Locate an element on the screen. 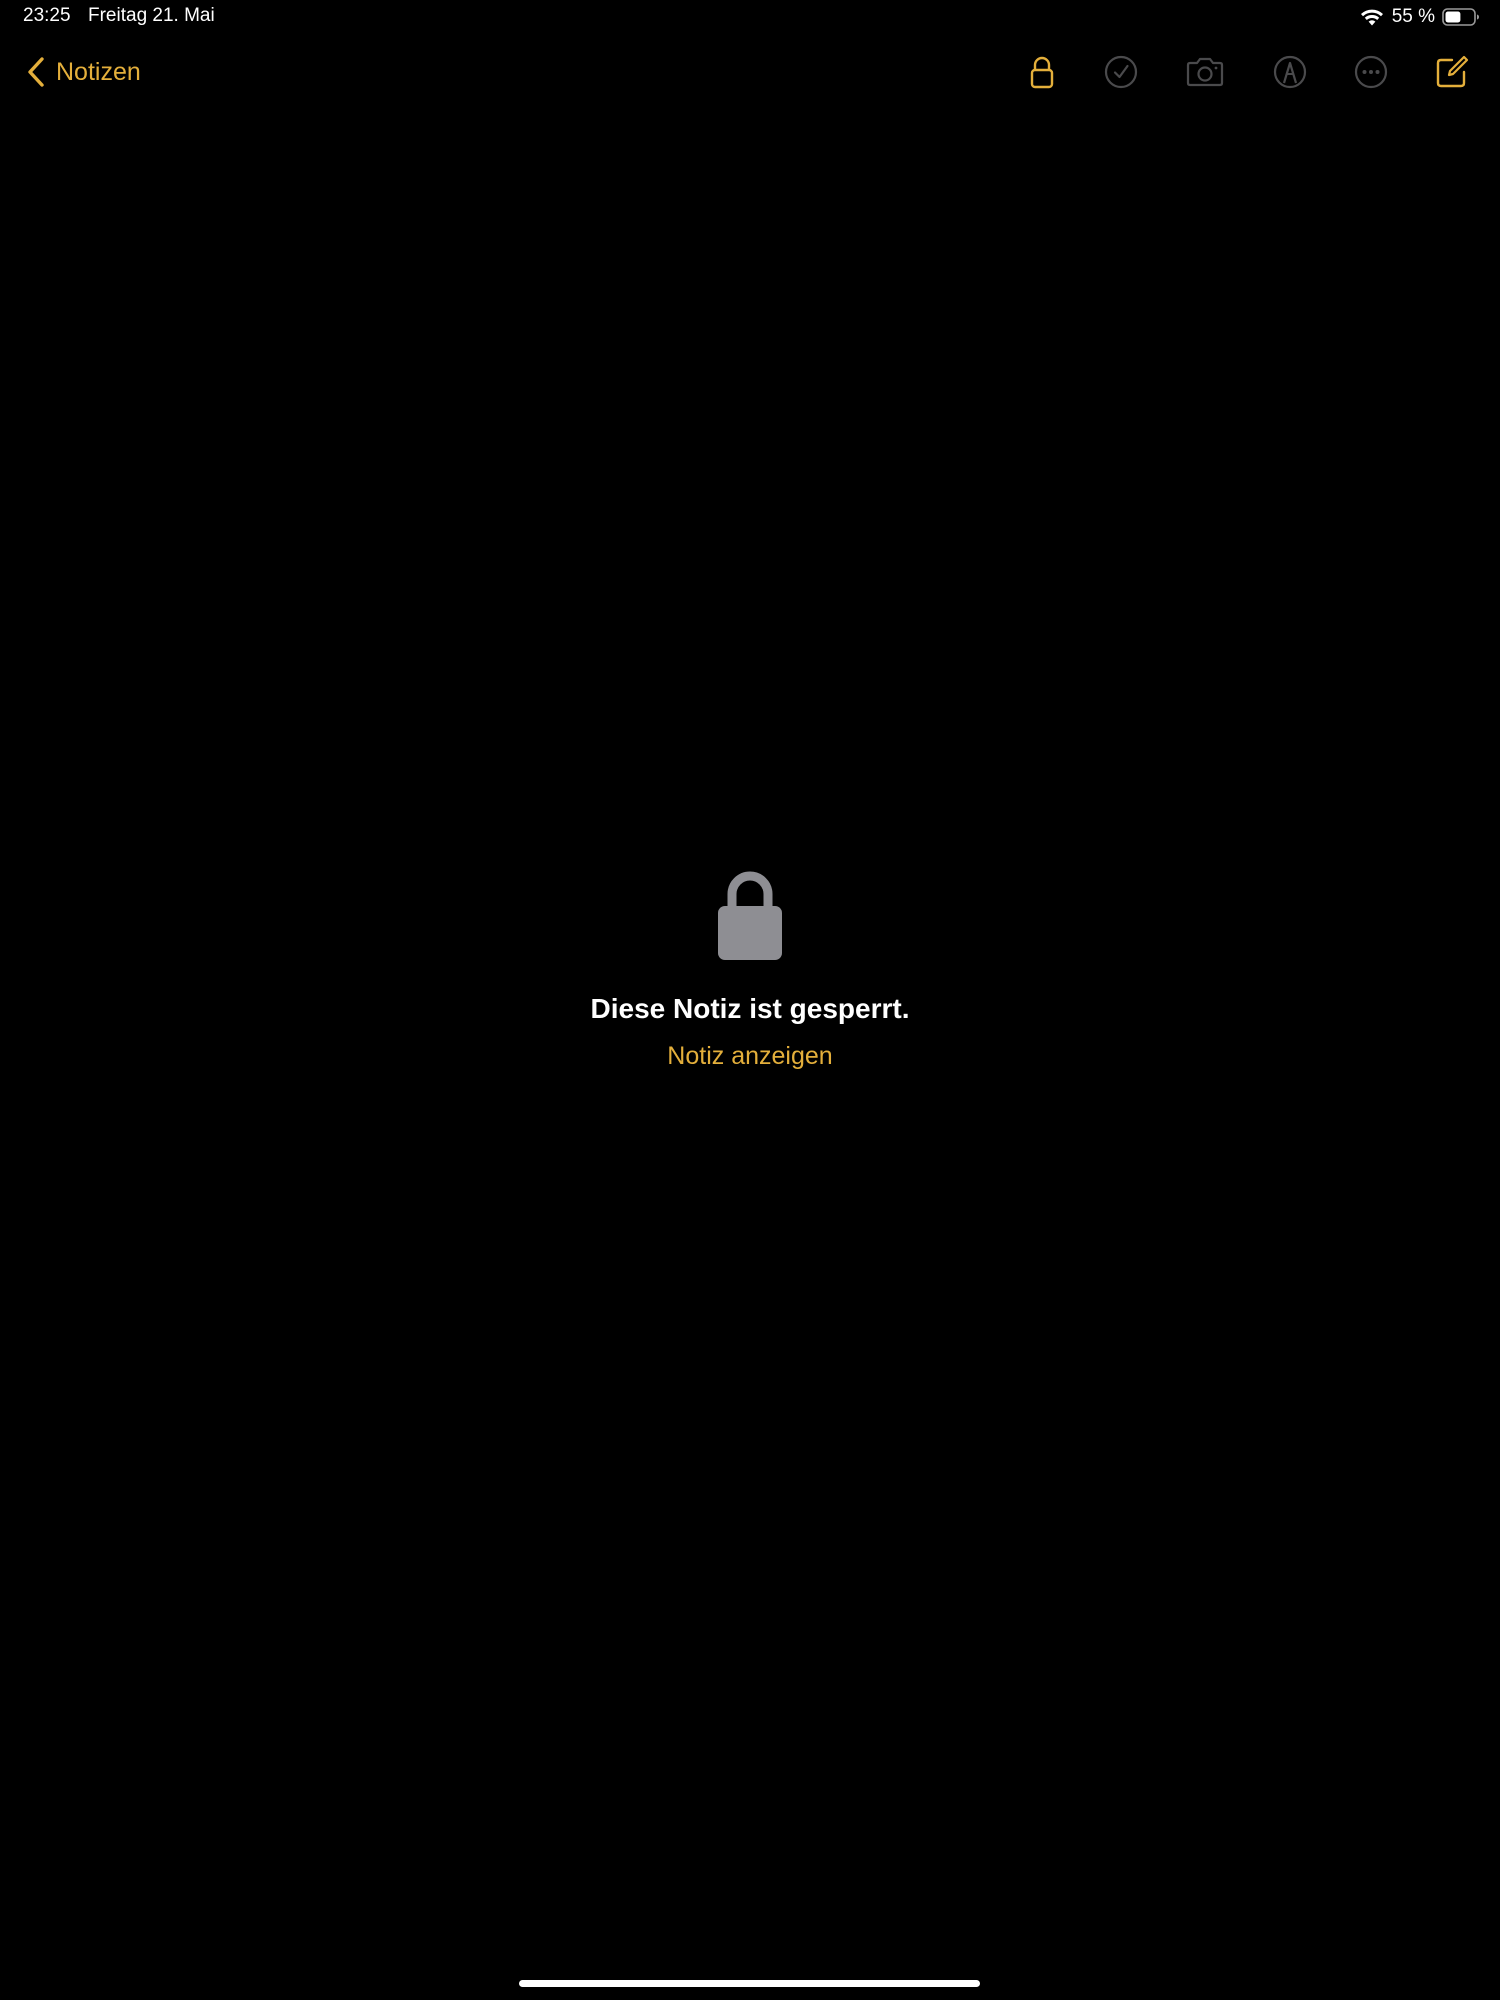 The width and height of the screenshot is (1500, 2000). checklist-icon is located at coordinates (1121, 72).